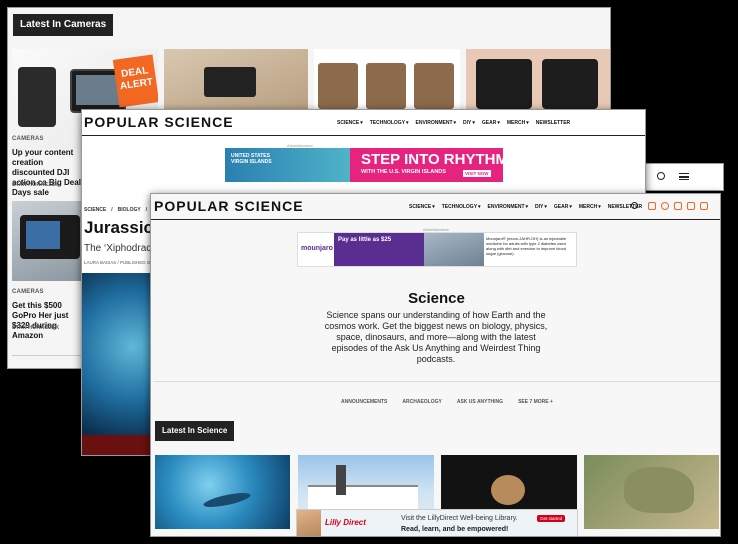 The width and height of the screenshot is (738, 544). Describe the element at coordinates (195, 431) in the screenshot. I see `section-label: Latest In Science` at that location.